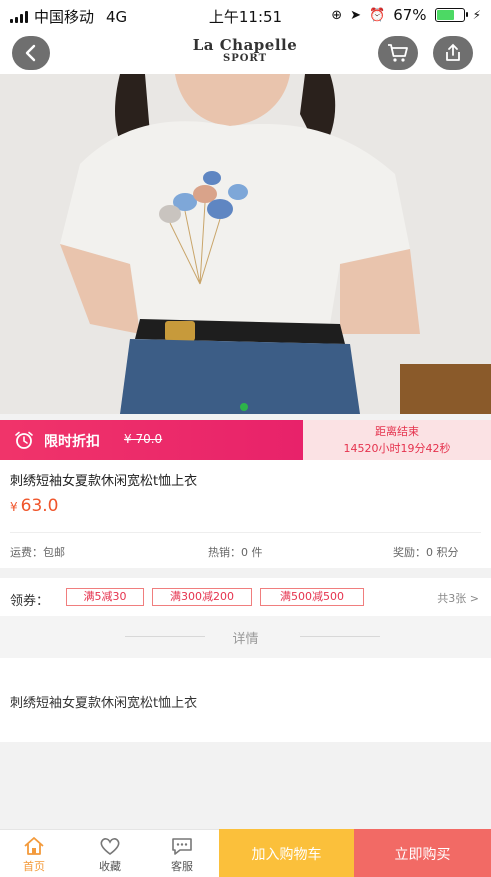 Image resolution: width=491 pixels, height=877 pixels. What do you see at coordinates (182, 846) in the screenshot?
I see `chat-icon` at bounding box center [182, 846].